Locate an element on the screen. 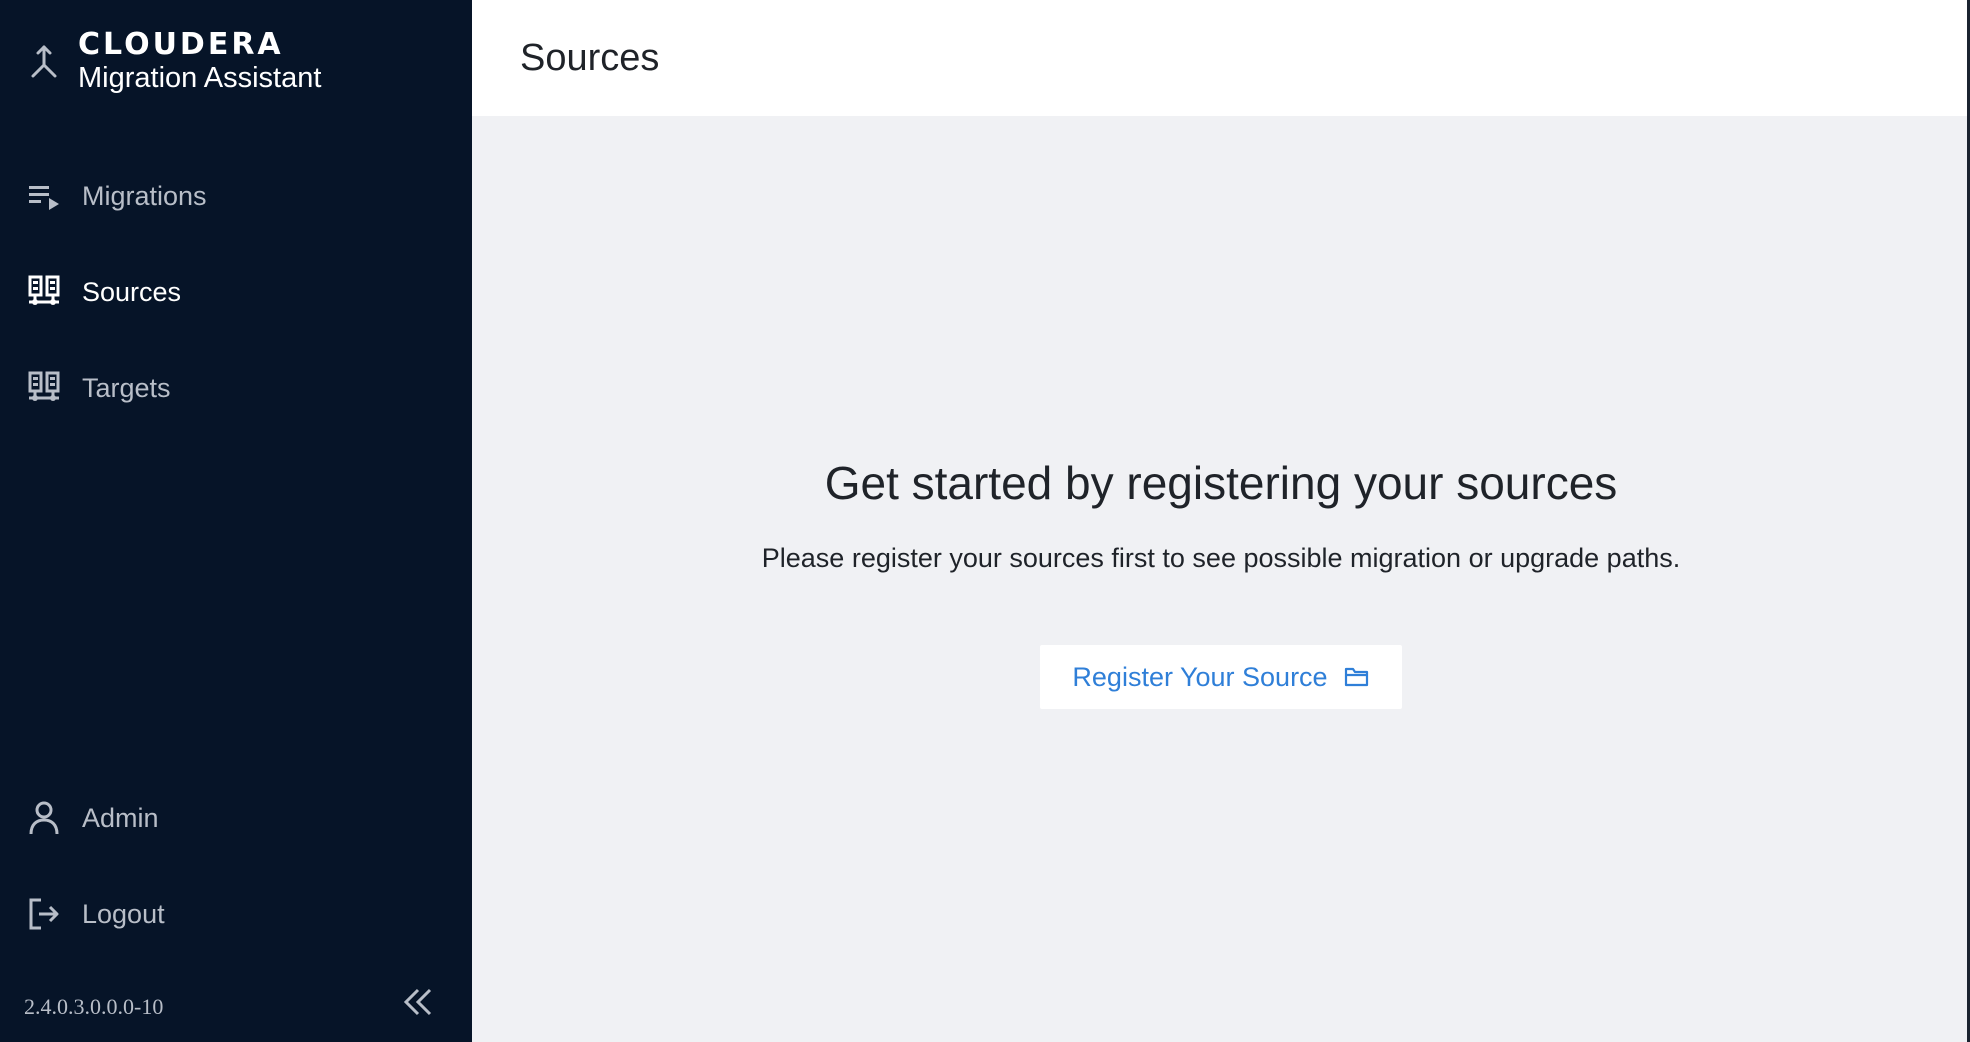 Image resolution: width=1970 pixels, height=1042 pixels. page-title: Sources is located at coordinates (590, 57).